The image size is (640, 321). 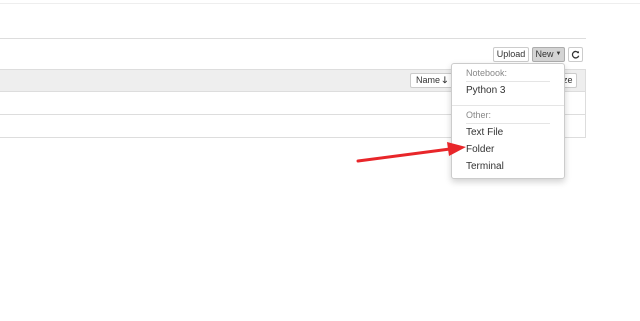 I want to click on red-arrow-annotation, so click(x=411, y=152).